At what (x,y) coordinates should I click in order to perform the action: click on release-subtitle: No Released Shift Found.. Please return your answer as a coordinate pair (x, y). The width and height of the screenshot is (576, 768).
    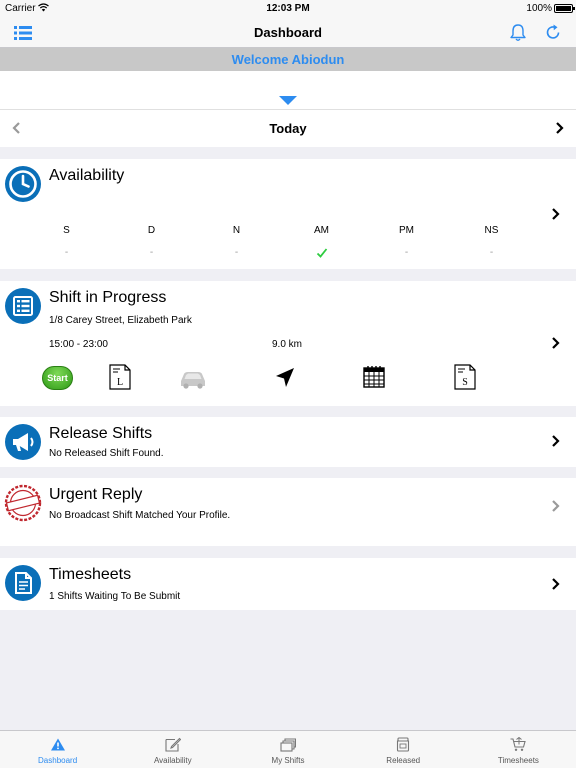
    Looking at the image, I should click on (106, 453).